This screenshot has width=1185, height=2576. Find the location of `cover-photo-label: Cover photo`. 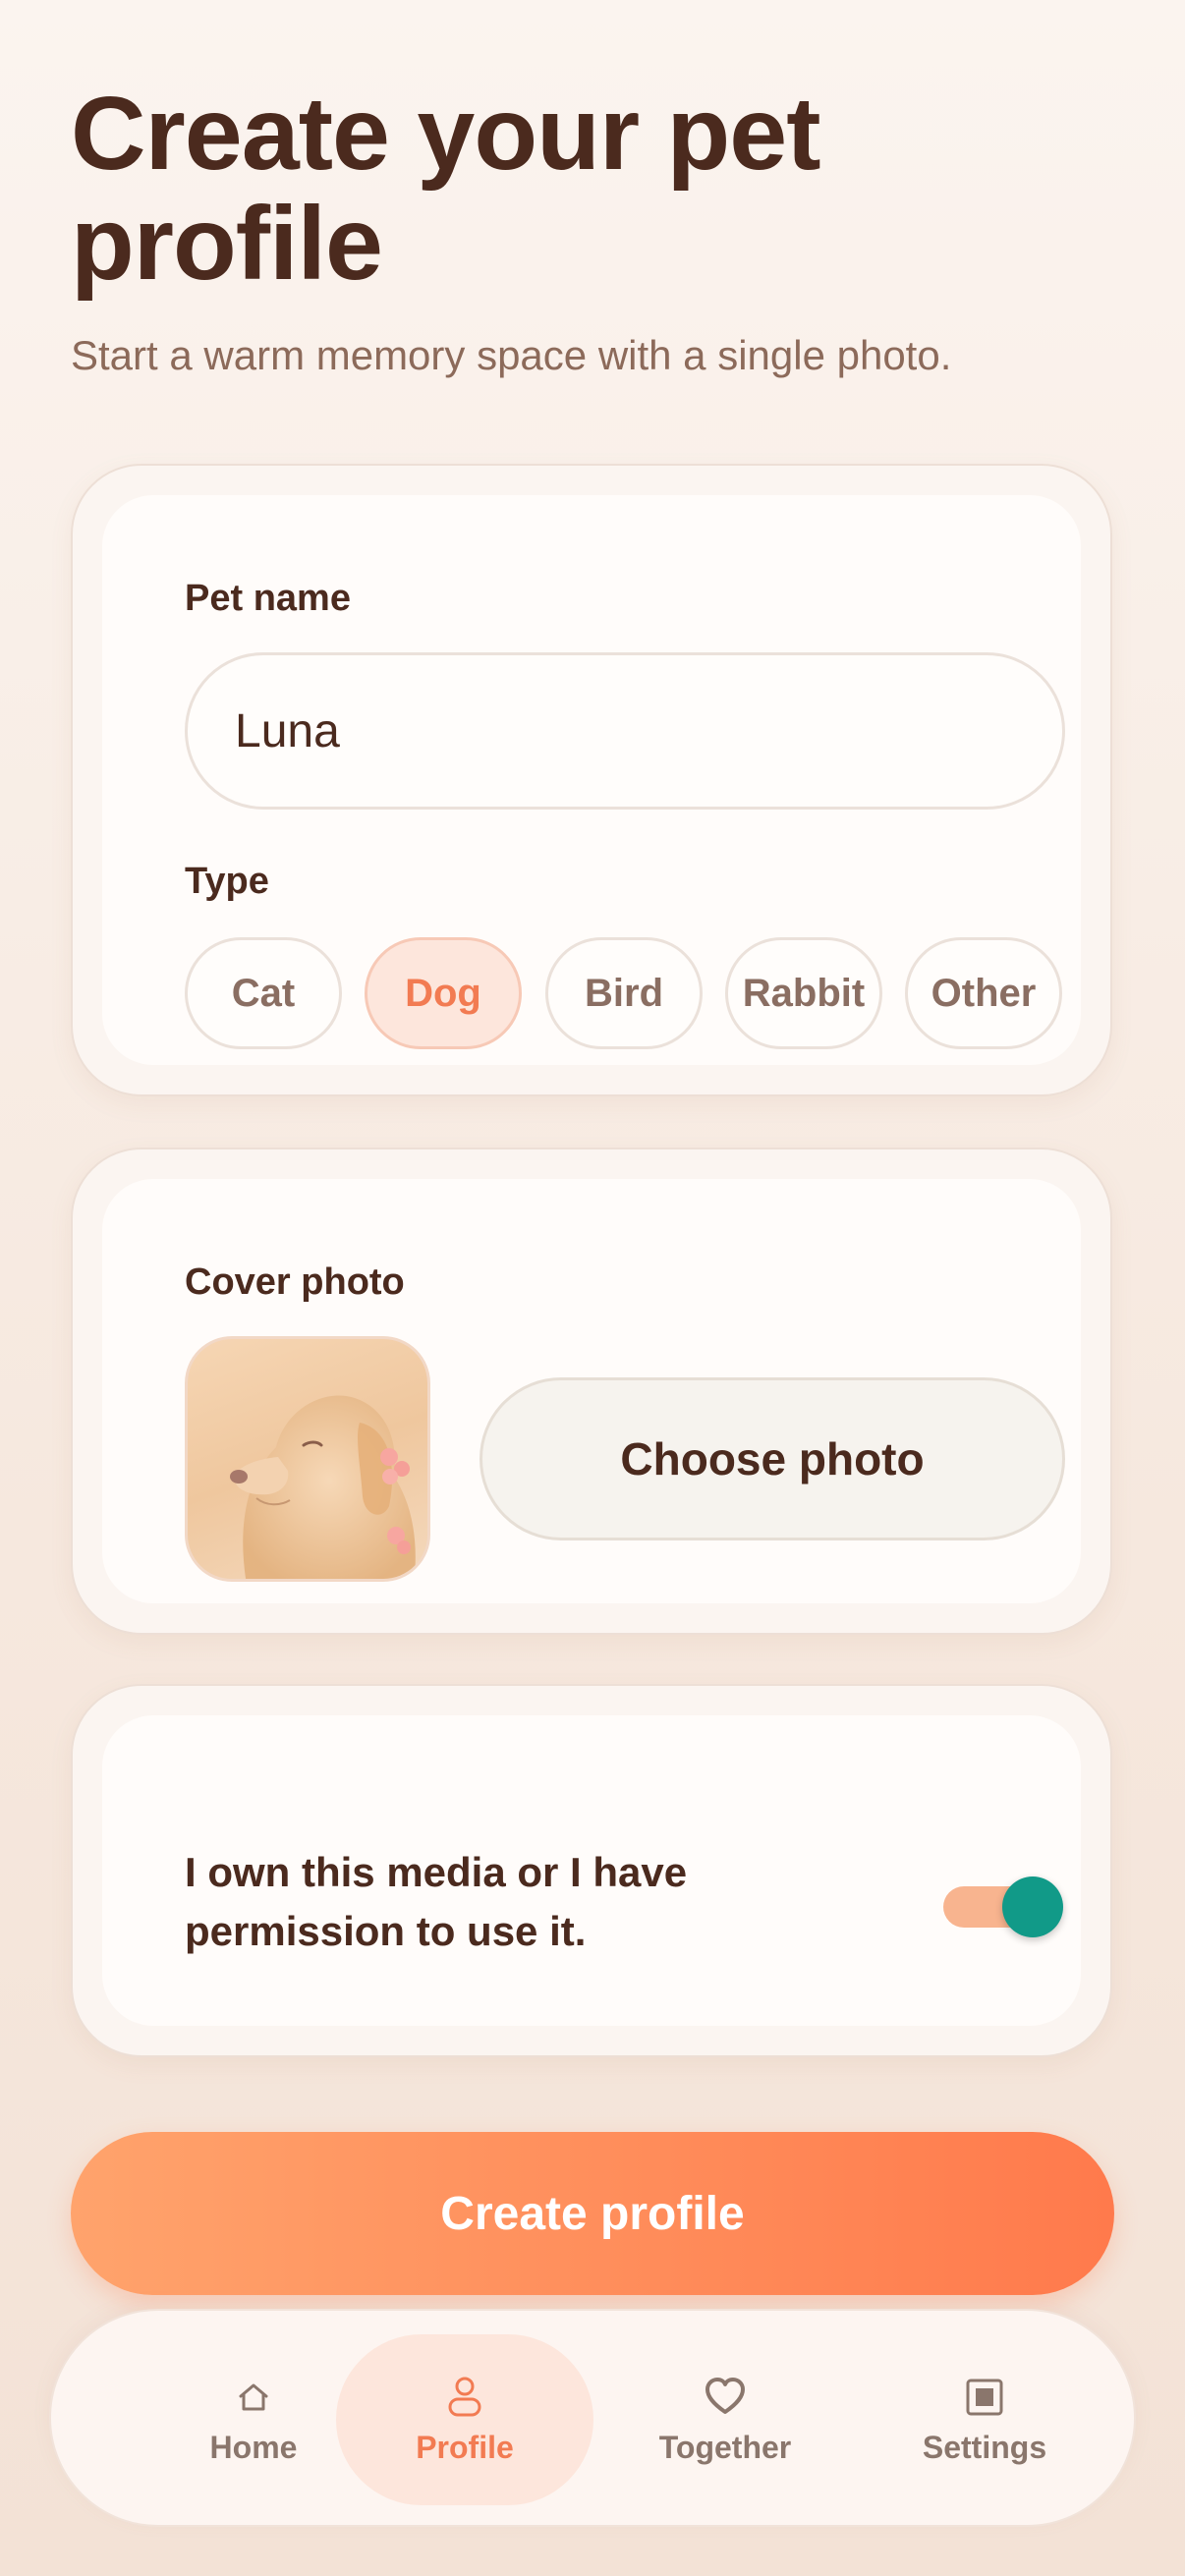

cover-photo-label: Cover photo is located at coordinates (295, 1282).